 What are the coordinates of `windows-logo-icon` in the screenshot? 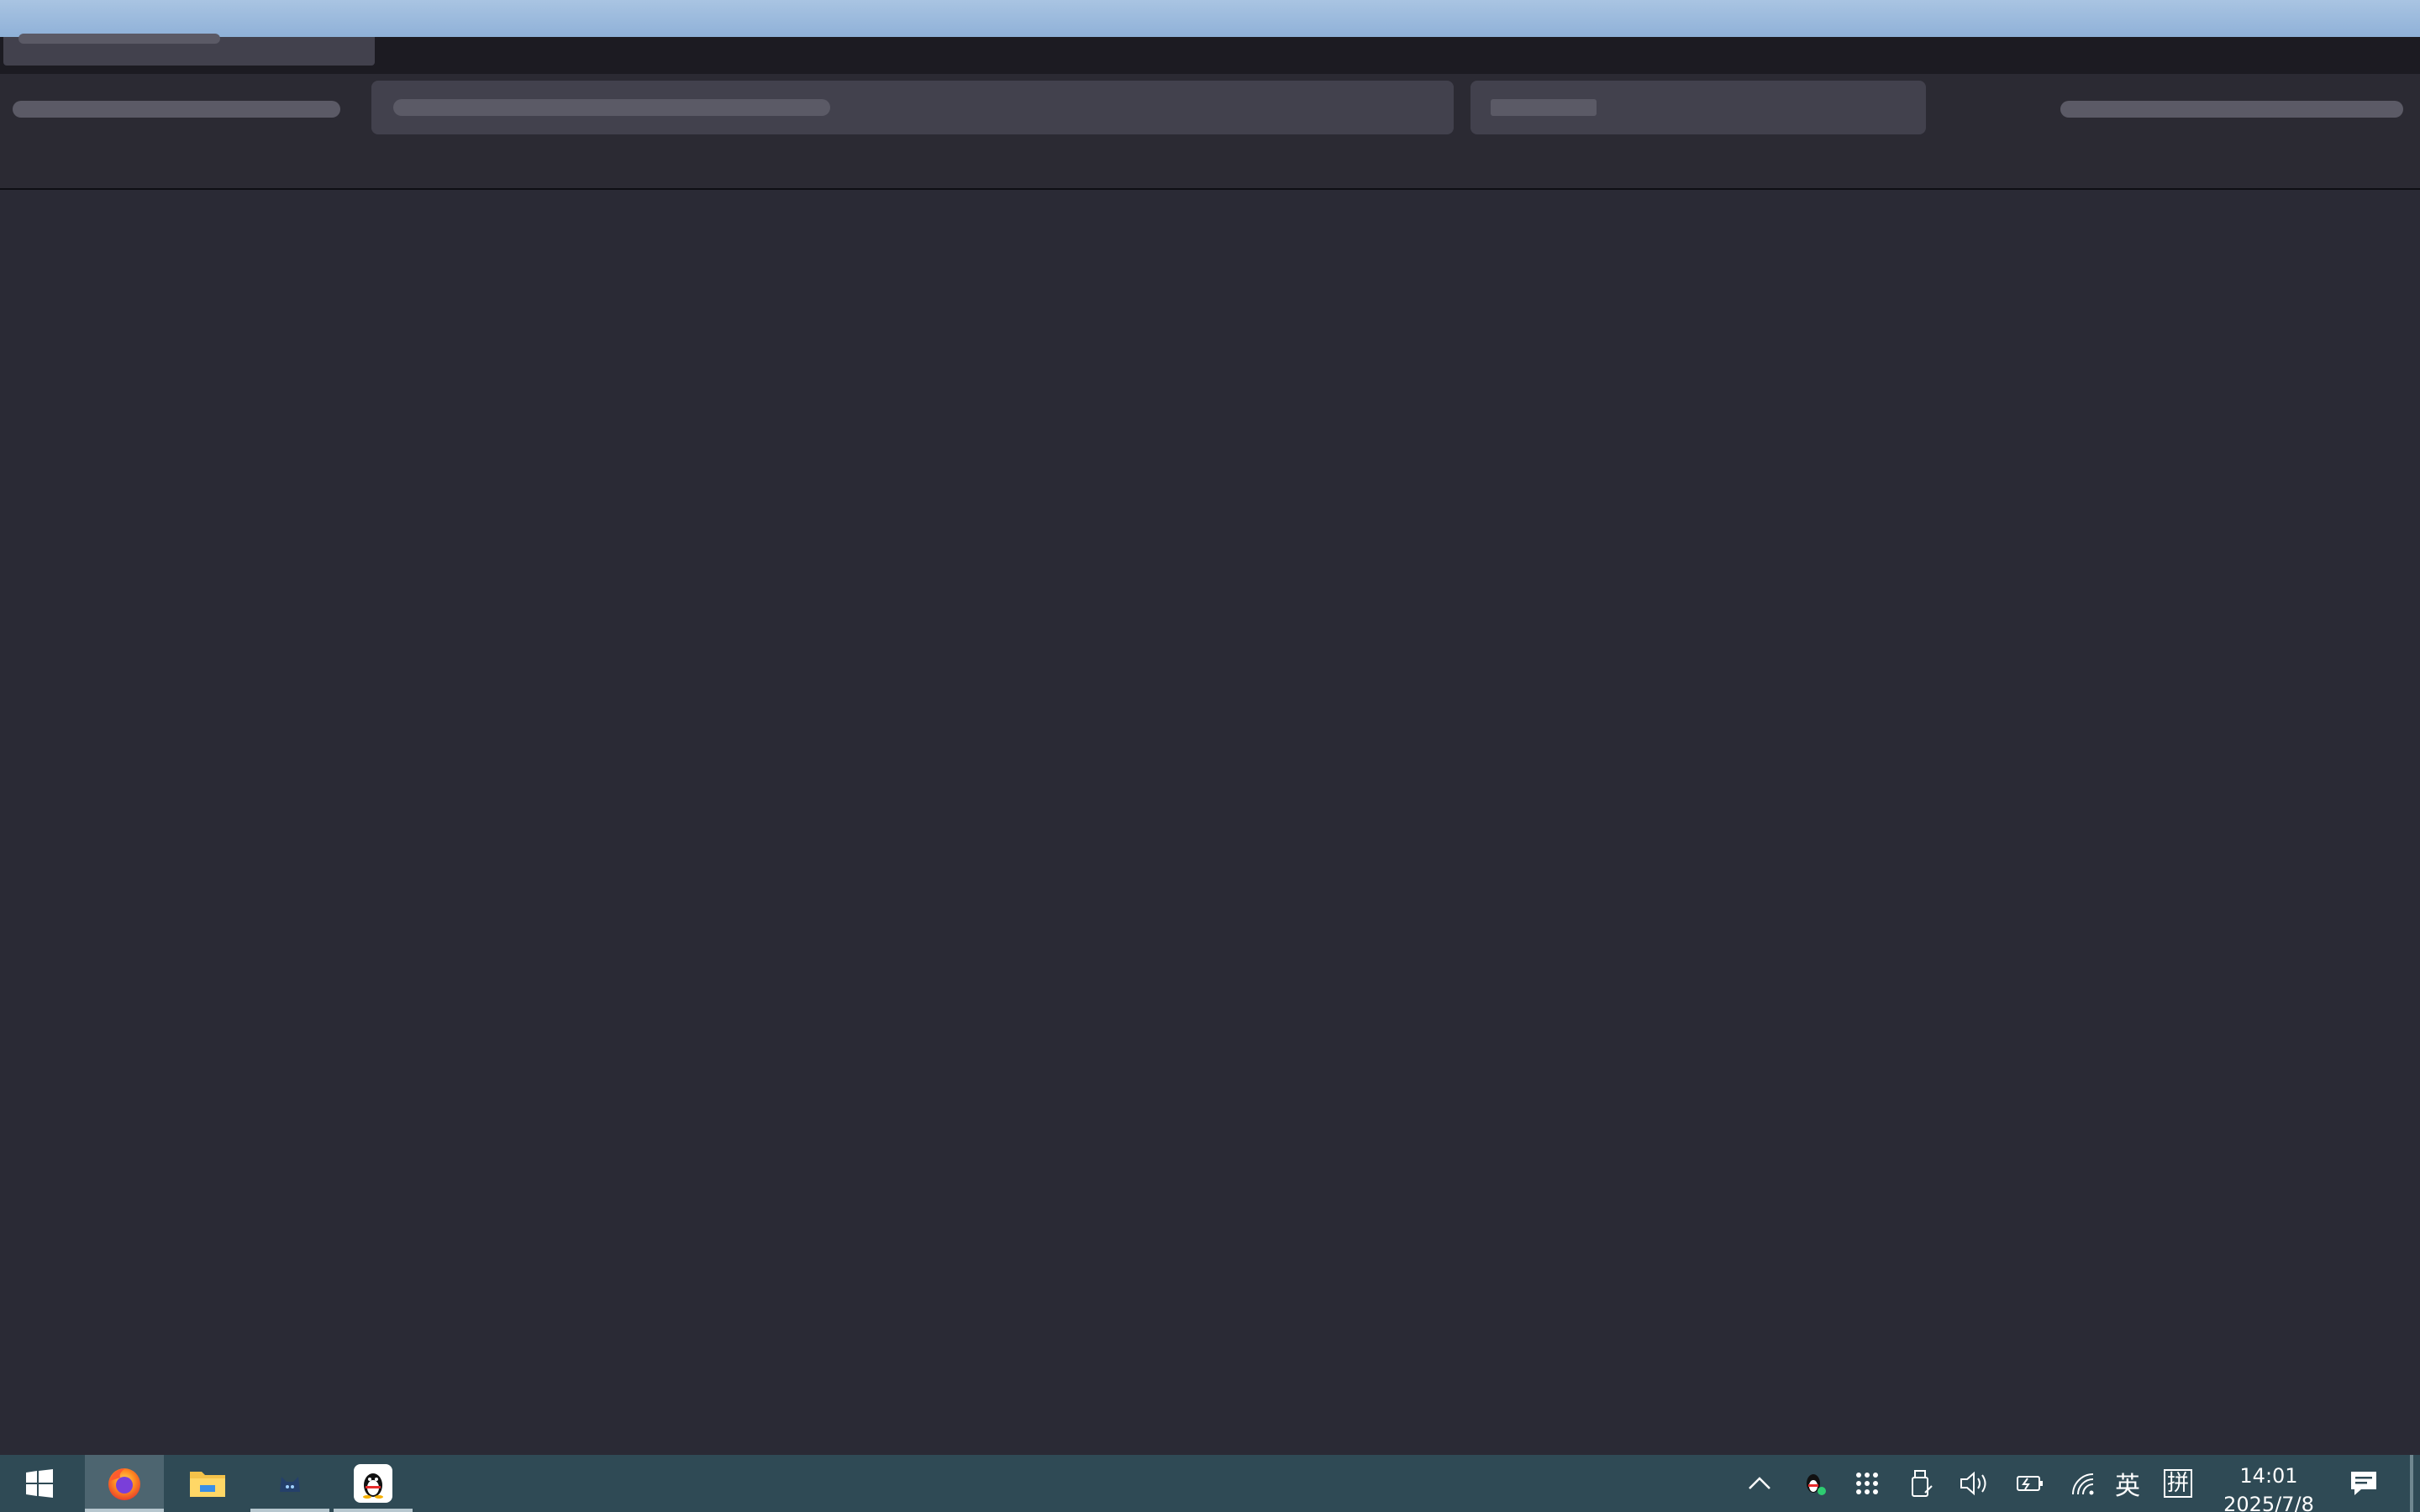 It's located at (39, 1483).